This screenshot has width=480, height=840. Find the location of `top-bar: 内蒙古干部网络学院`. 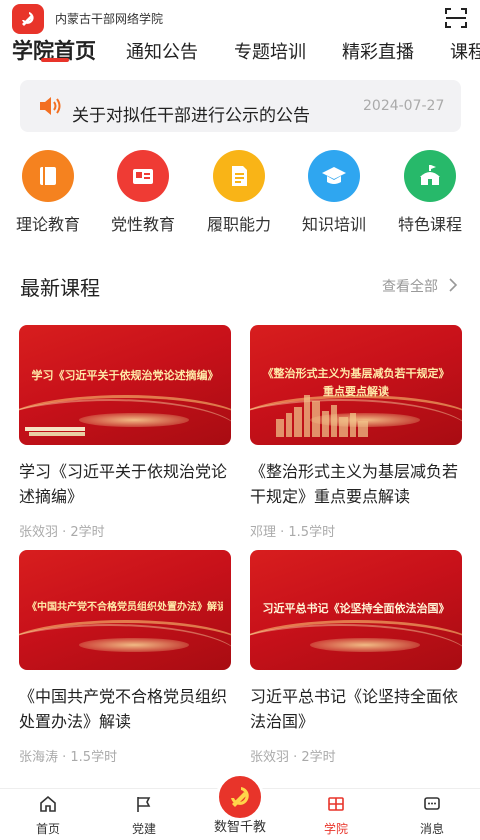

top-bar: 内蒙古干部网络学院 is located at coordinates (240, 18).